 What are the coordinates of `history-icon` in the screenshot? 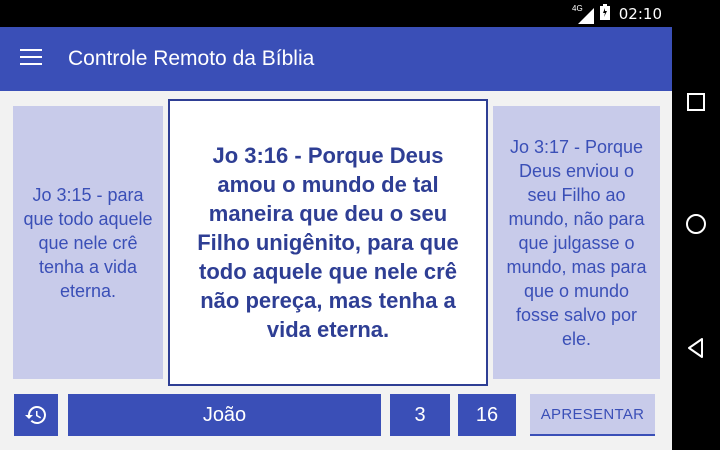 It's located at (35, 415).